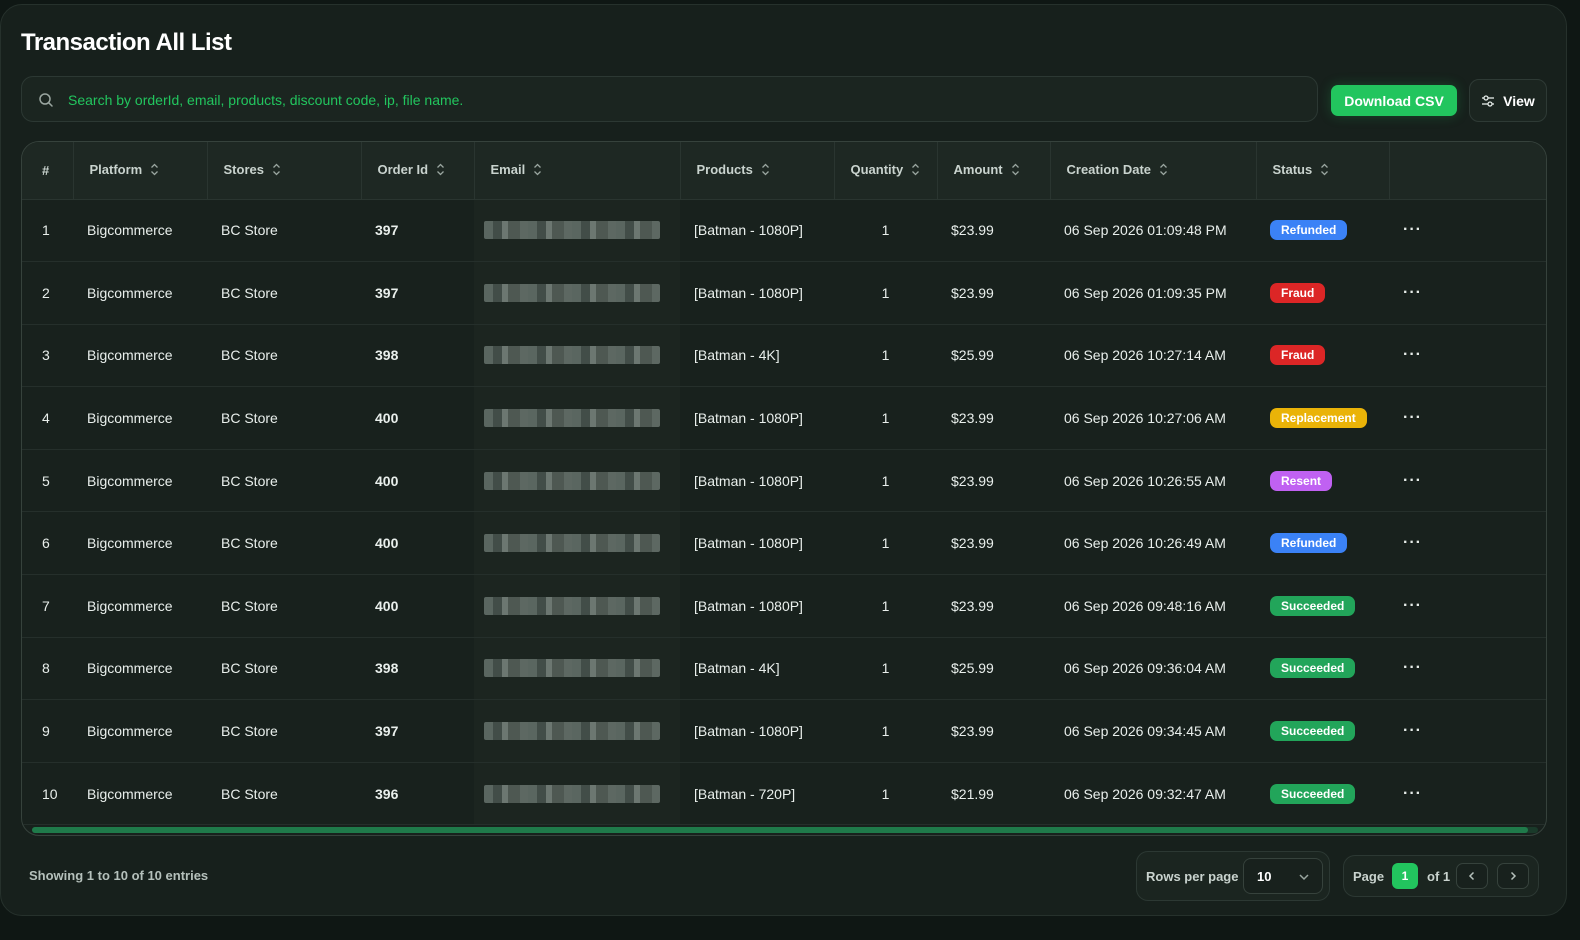  I want to click on next-page-button, so click(1513, 876).